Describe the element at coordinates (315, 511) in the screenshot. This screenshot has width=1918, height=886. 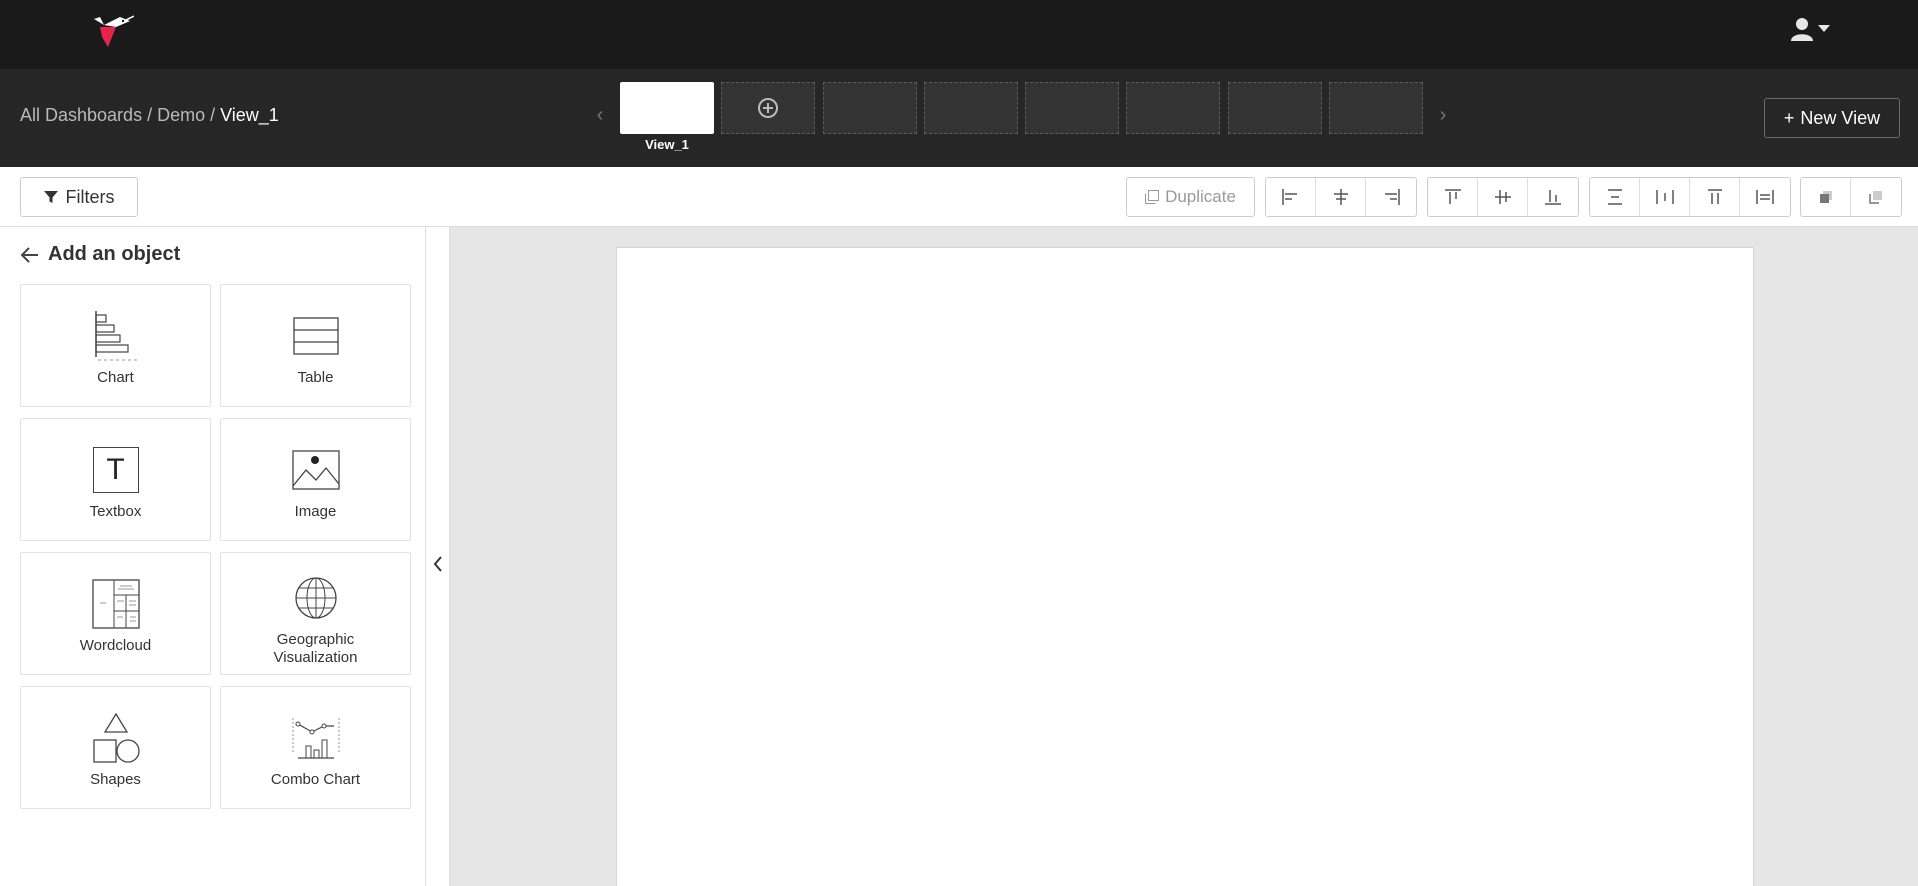
I see `tile-label: Image` at that location.